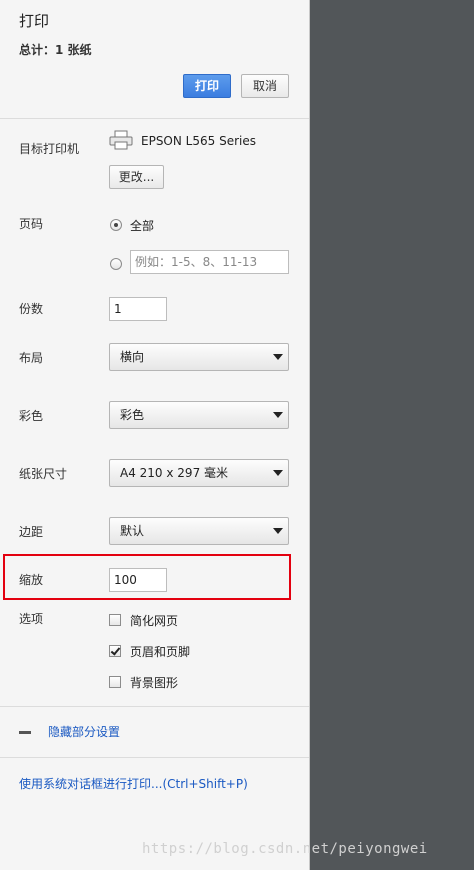 The height and width of the screenshot is (870, 474). I want to click on background-graphics-checkbox, so click(115, 682).